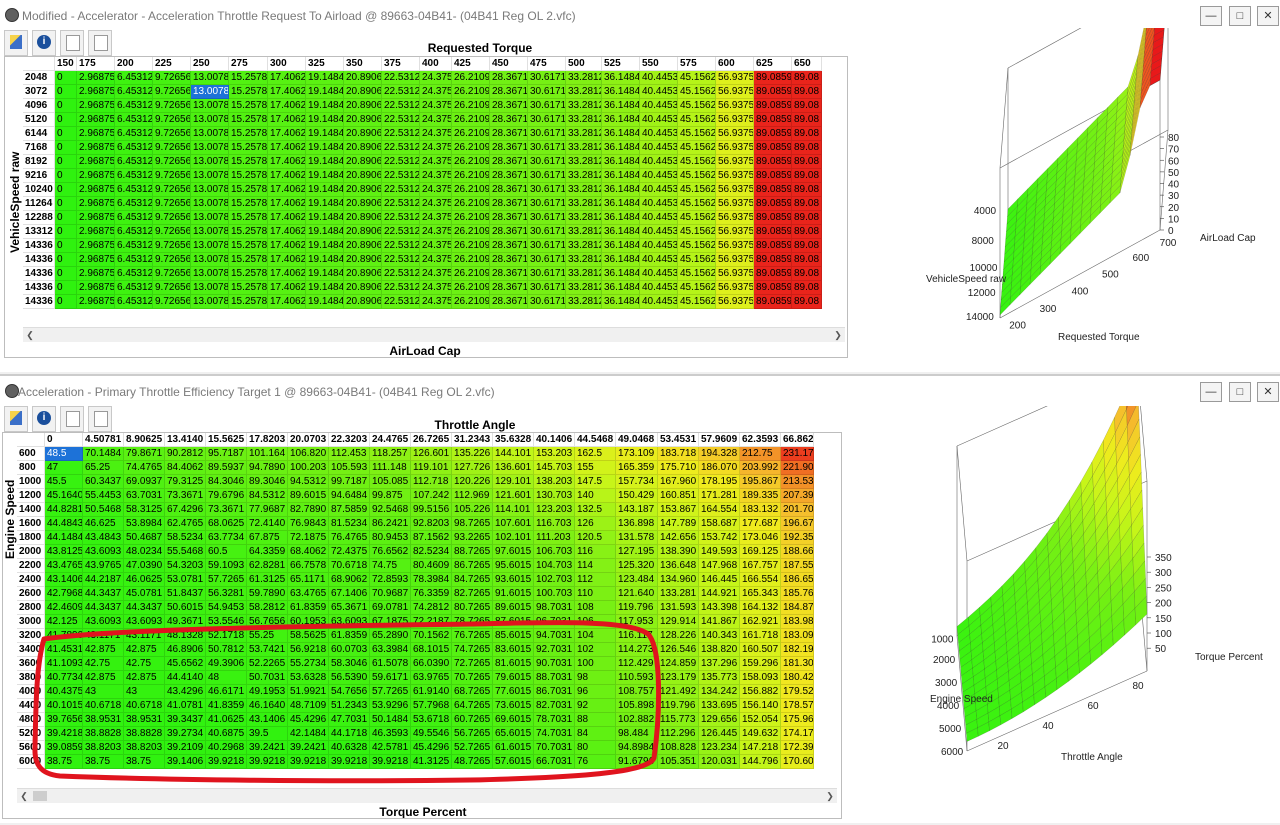 Image resolution: width=1280 pixels, height=825 pixels. What do you see at coordinates (472, 678) in the screenshot?
I see `table-cell: 70.7265` at bounding box center [472, 678].